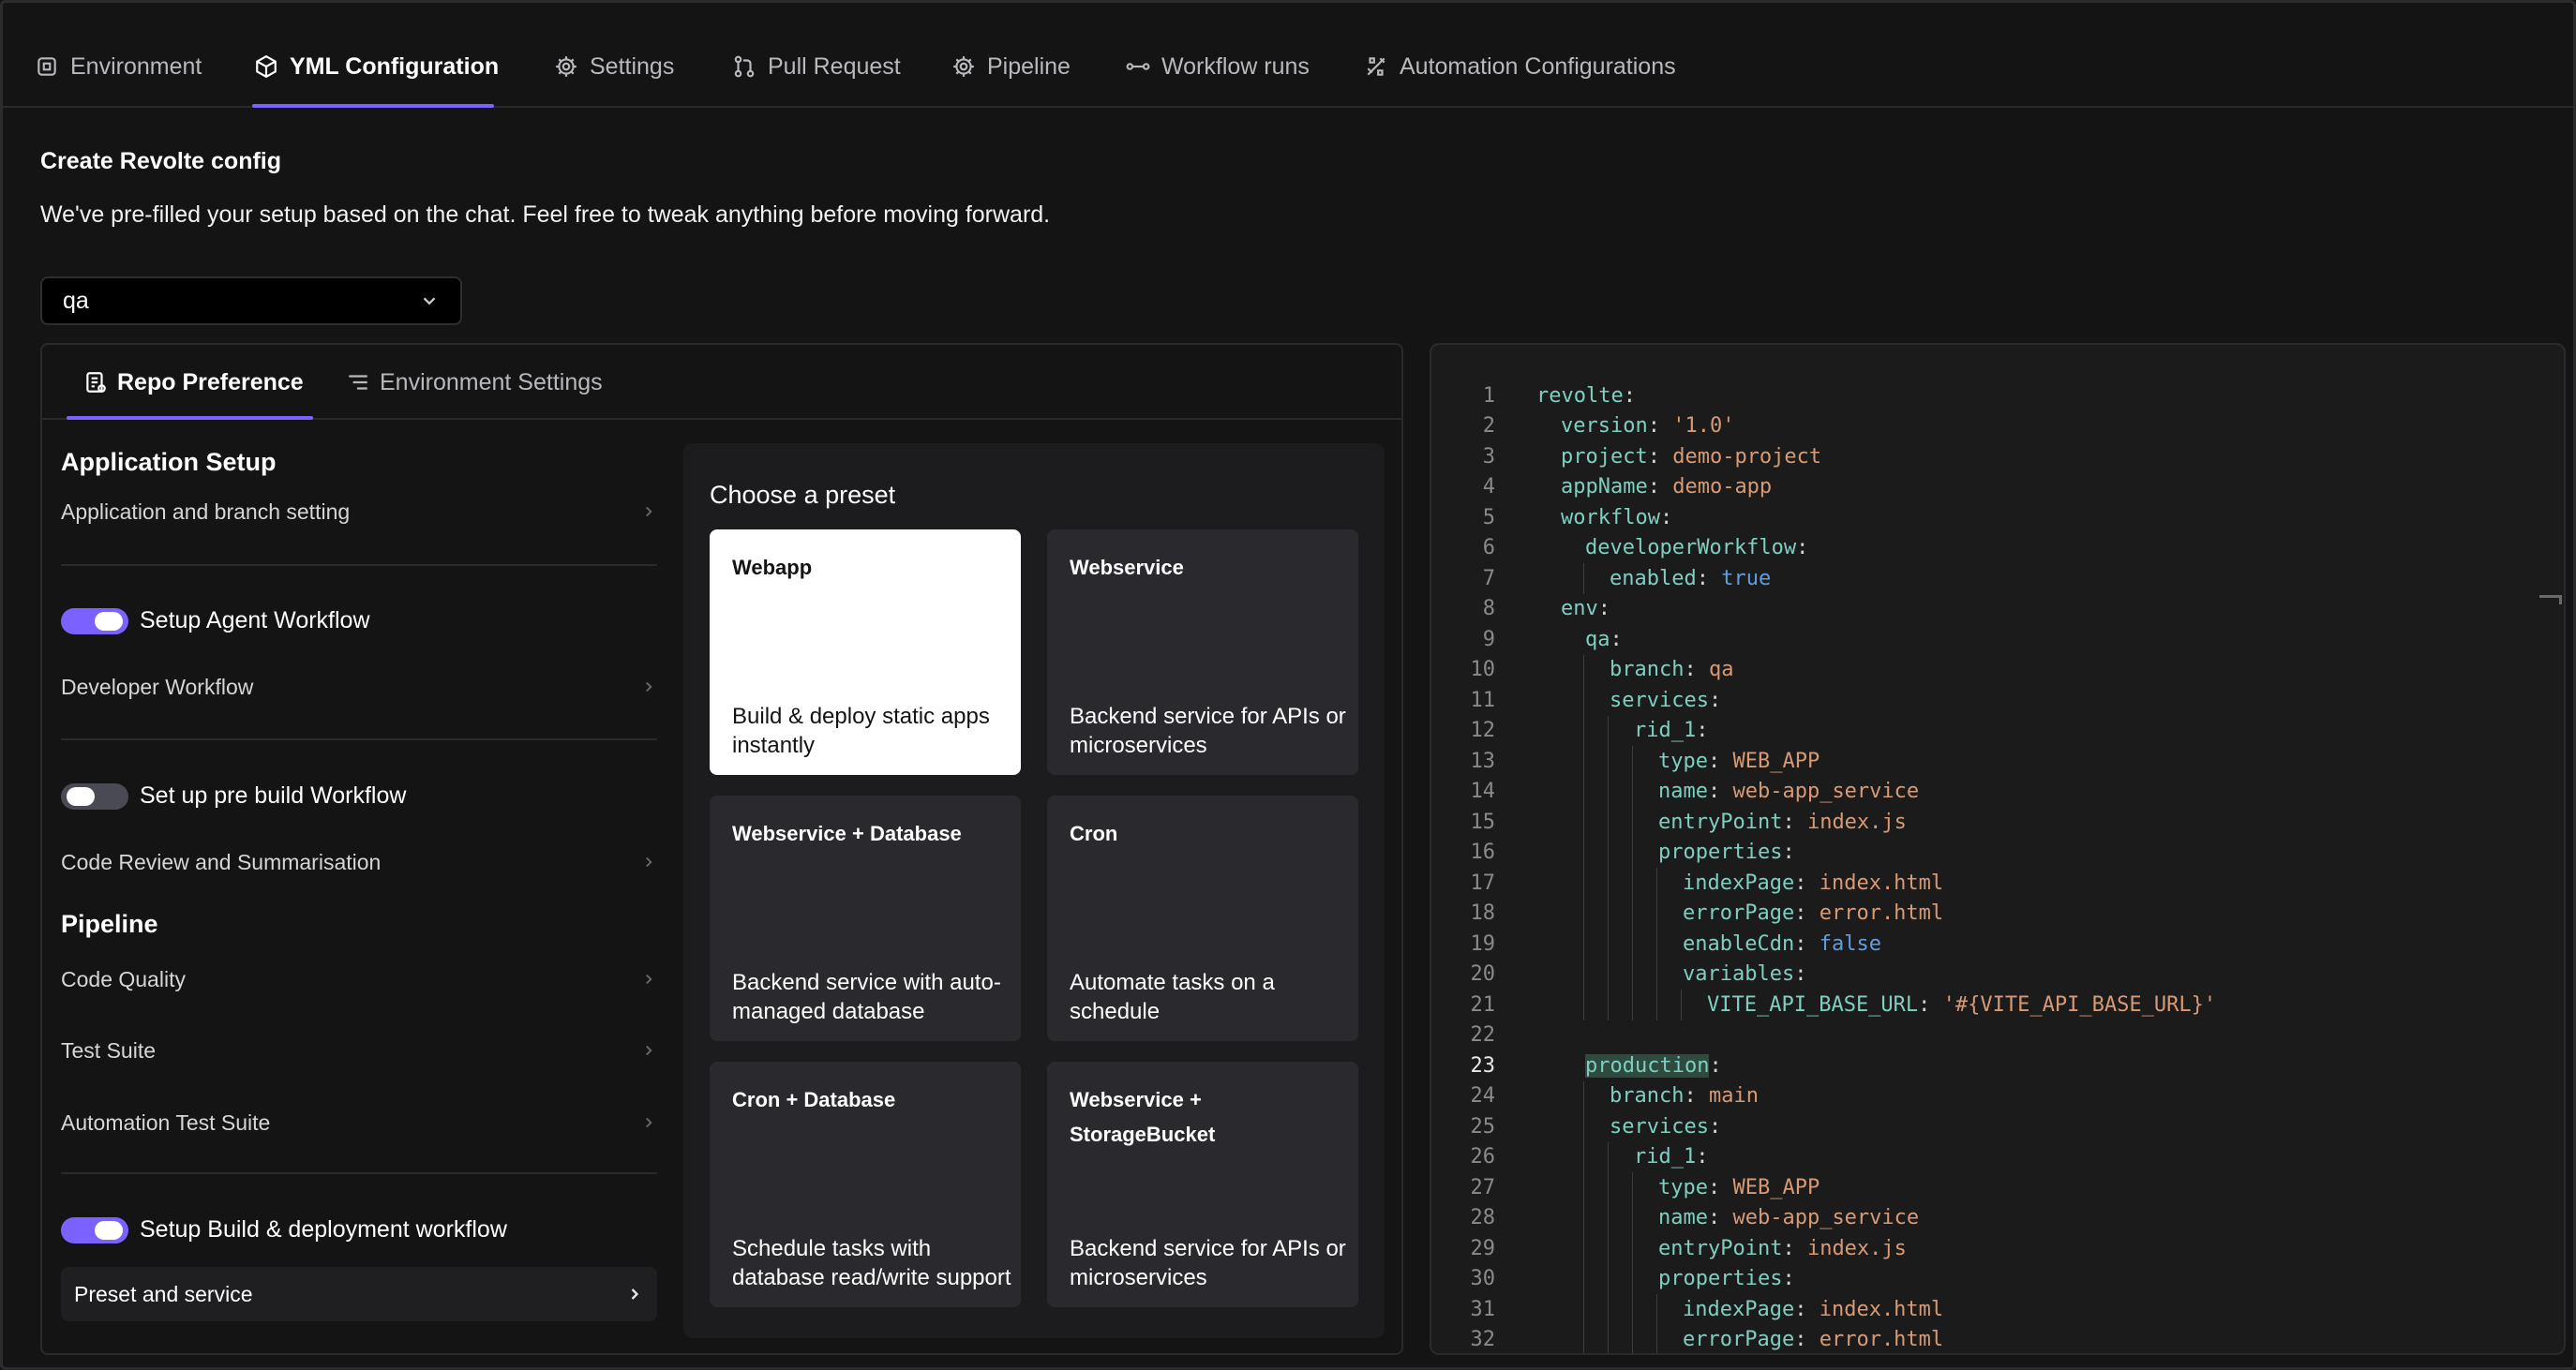 The height and width of the screenshot is (1370, 2576). What do you see at coordinates (1998, 761) in the screenshot?
I see `code-line: 13 type: WEB_APP` at bounding box center [1998, 761].